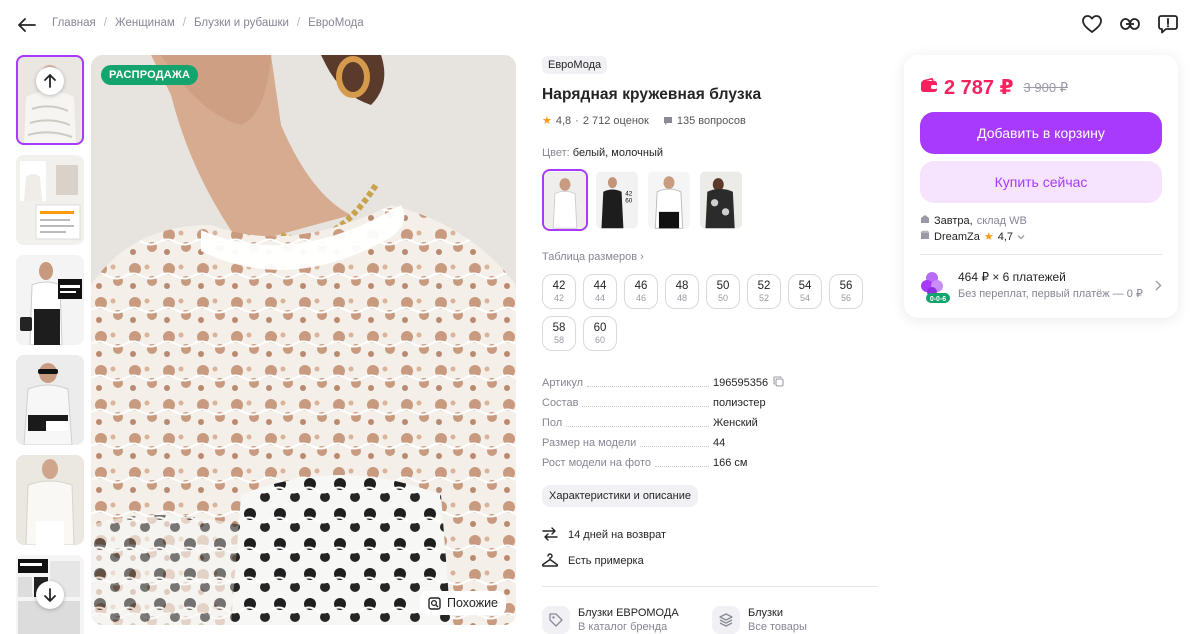  Describe the element at coordinates (1168, 24) in the screenshot. I see `report-icon` at that location.